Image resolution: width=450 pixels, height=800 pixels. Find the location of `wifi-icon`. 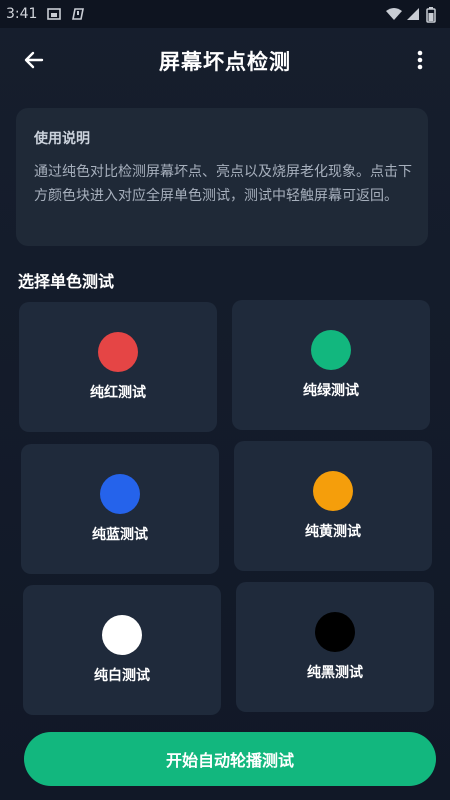

wifi-icon is located at coordinates (394, 14).